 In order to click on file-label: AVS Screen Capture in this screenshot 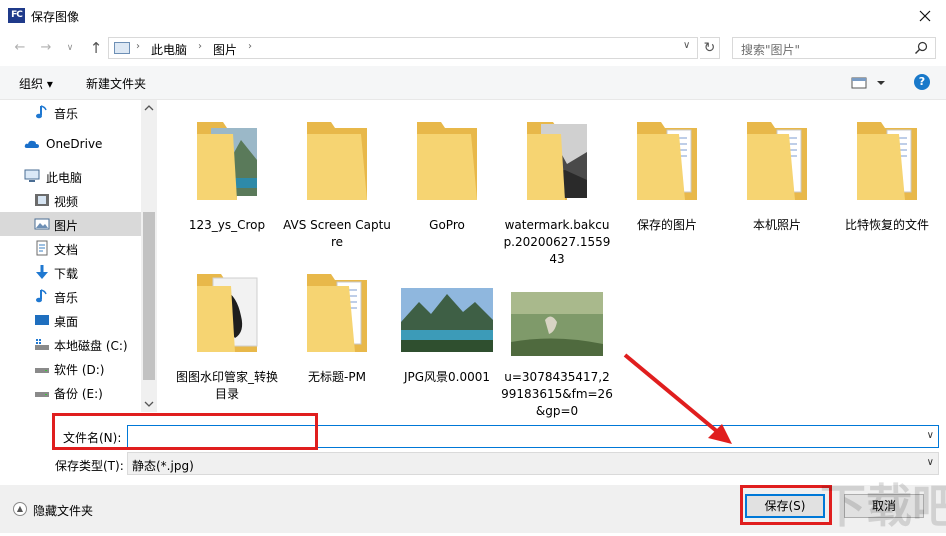, I will do `click(337, 233)`.